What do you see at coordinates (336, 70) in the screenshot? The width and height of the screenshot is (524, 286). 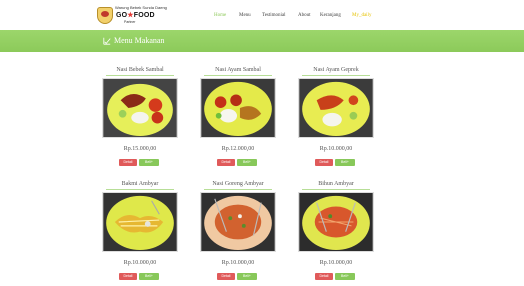 I see `menu-item-name: Nasi Ayam Geprek` at bounding box center [336, 70].